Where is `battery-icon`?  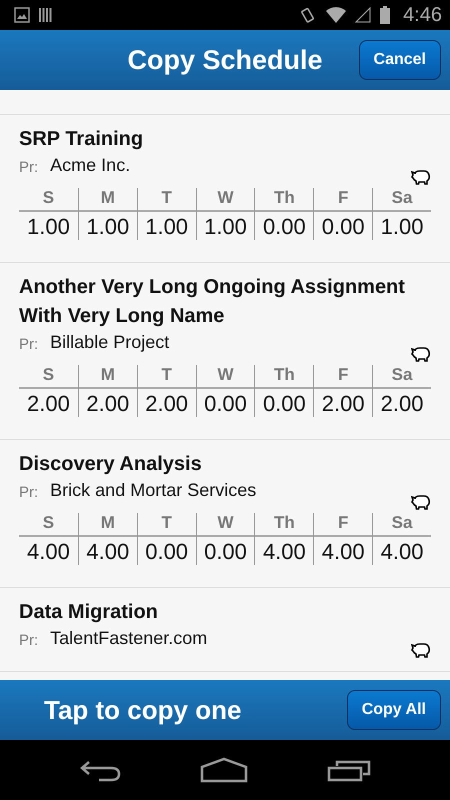 battery-icon is located at coordinates (385, 15).